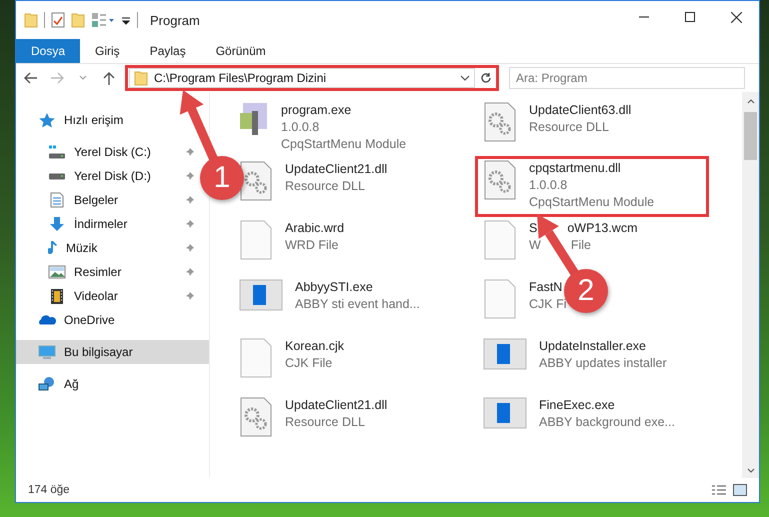 This screenshot has height=517, width=769. I want to click on file-detail: CJK Fi, so click(547, 304).